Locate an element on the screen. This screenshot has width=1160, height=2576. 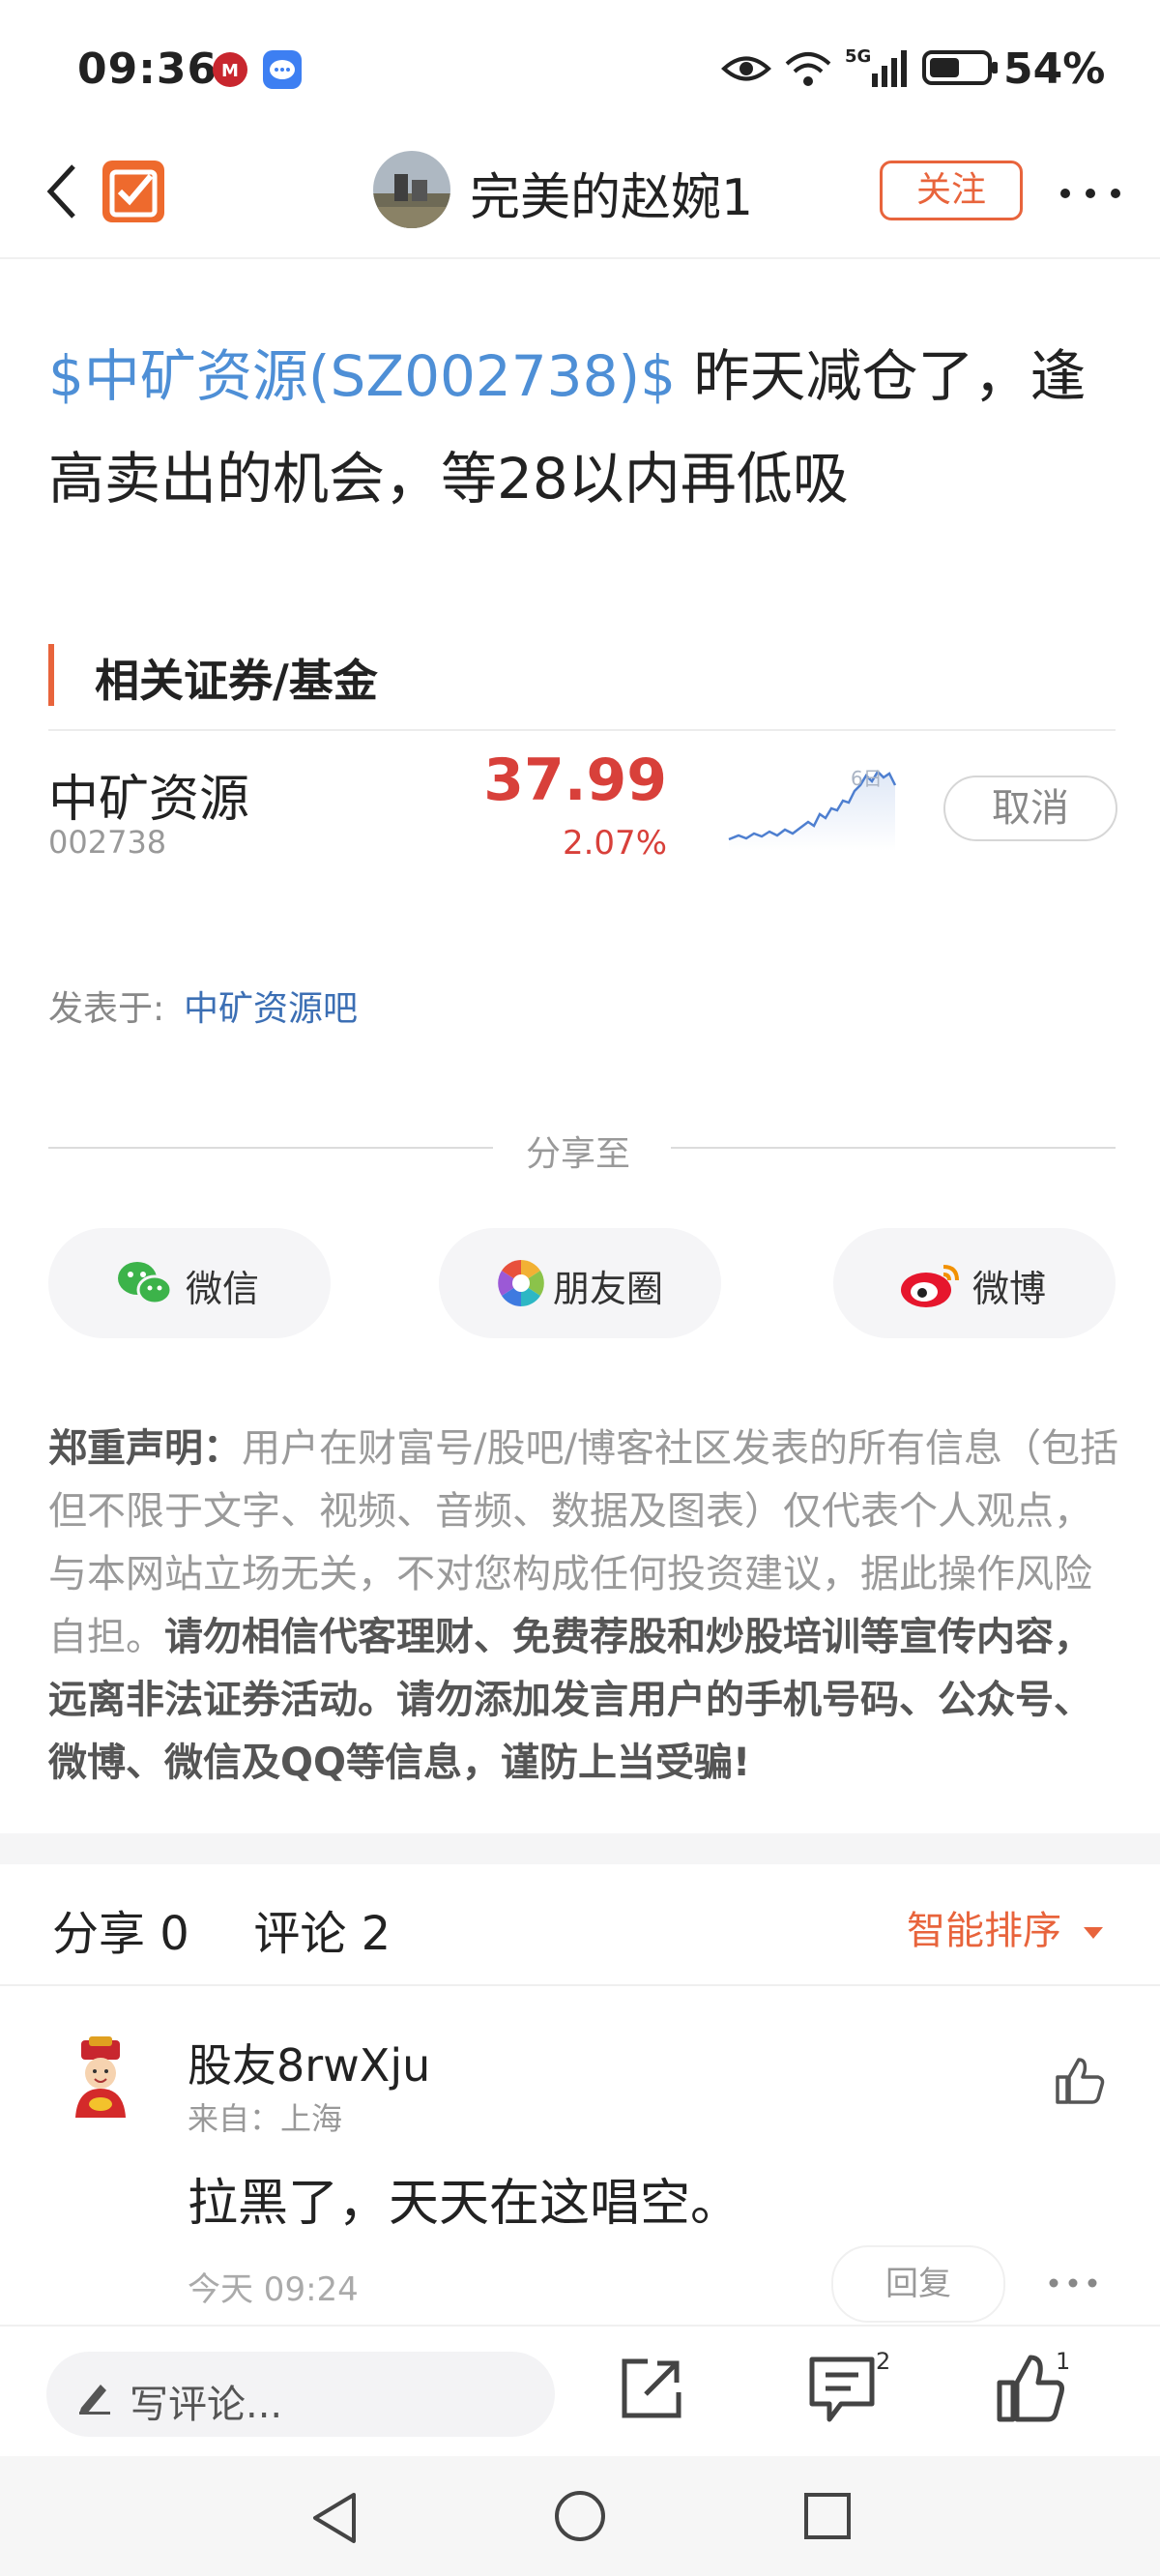
share-post-button is located at coordinates (651, 2390).